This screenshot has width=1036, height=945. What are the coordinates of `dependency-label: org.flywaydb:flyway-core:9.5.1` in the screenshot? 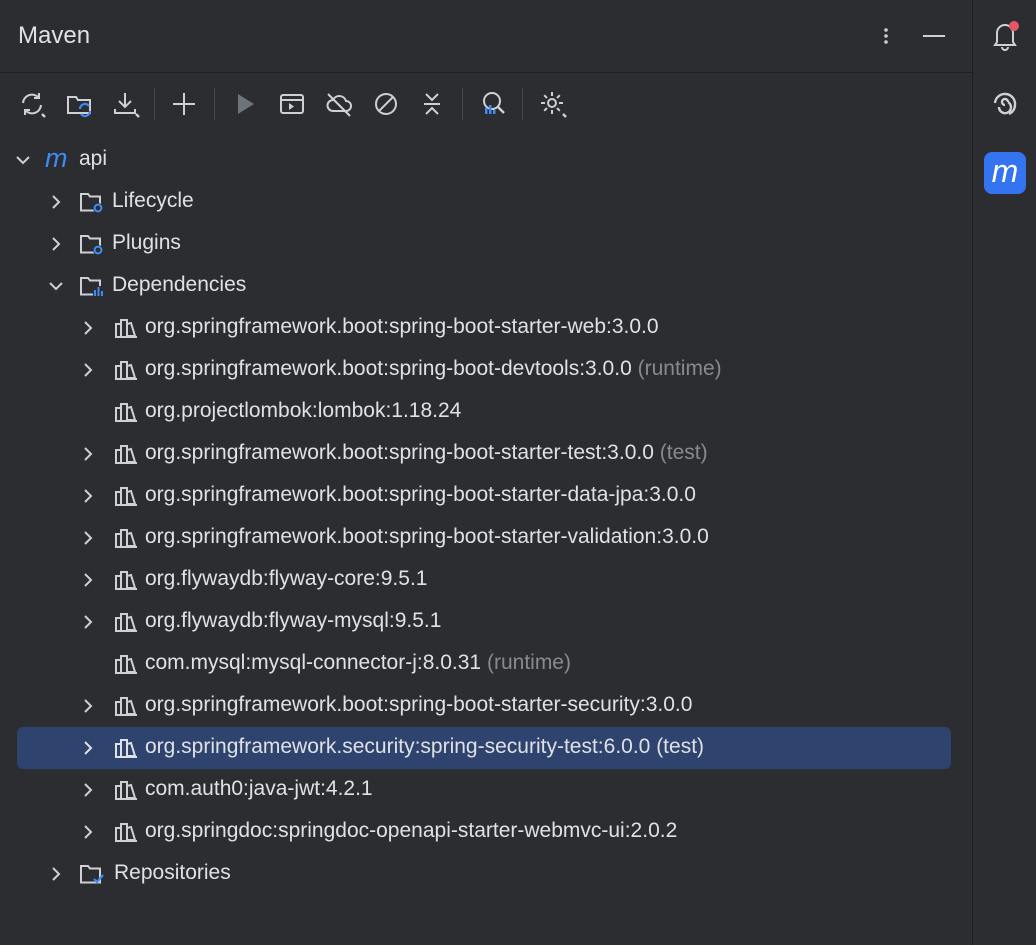 It's located at (286, 578).